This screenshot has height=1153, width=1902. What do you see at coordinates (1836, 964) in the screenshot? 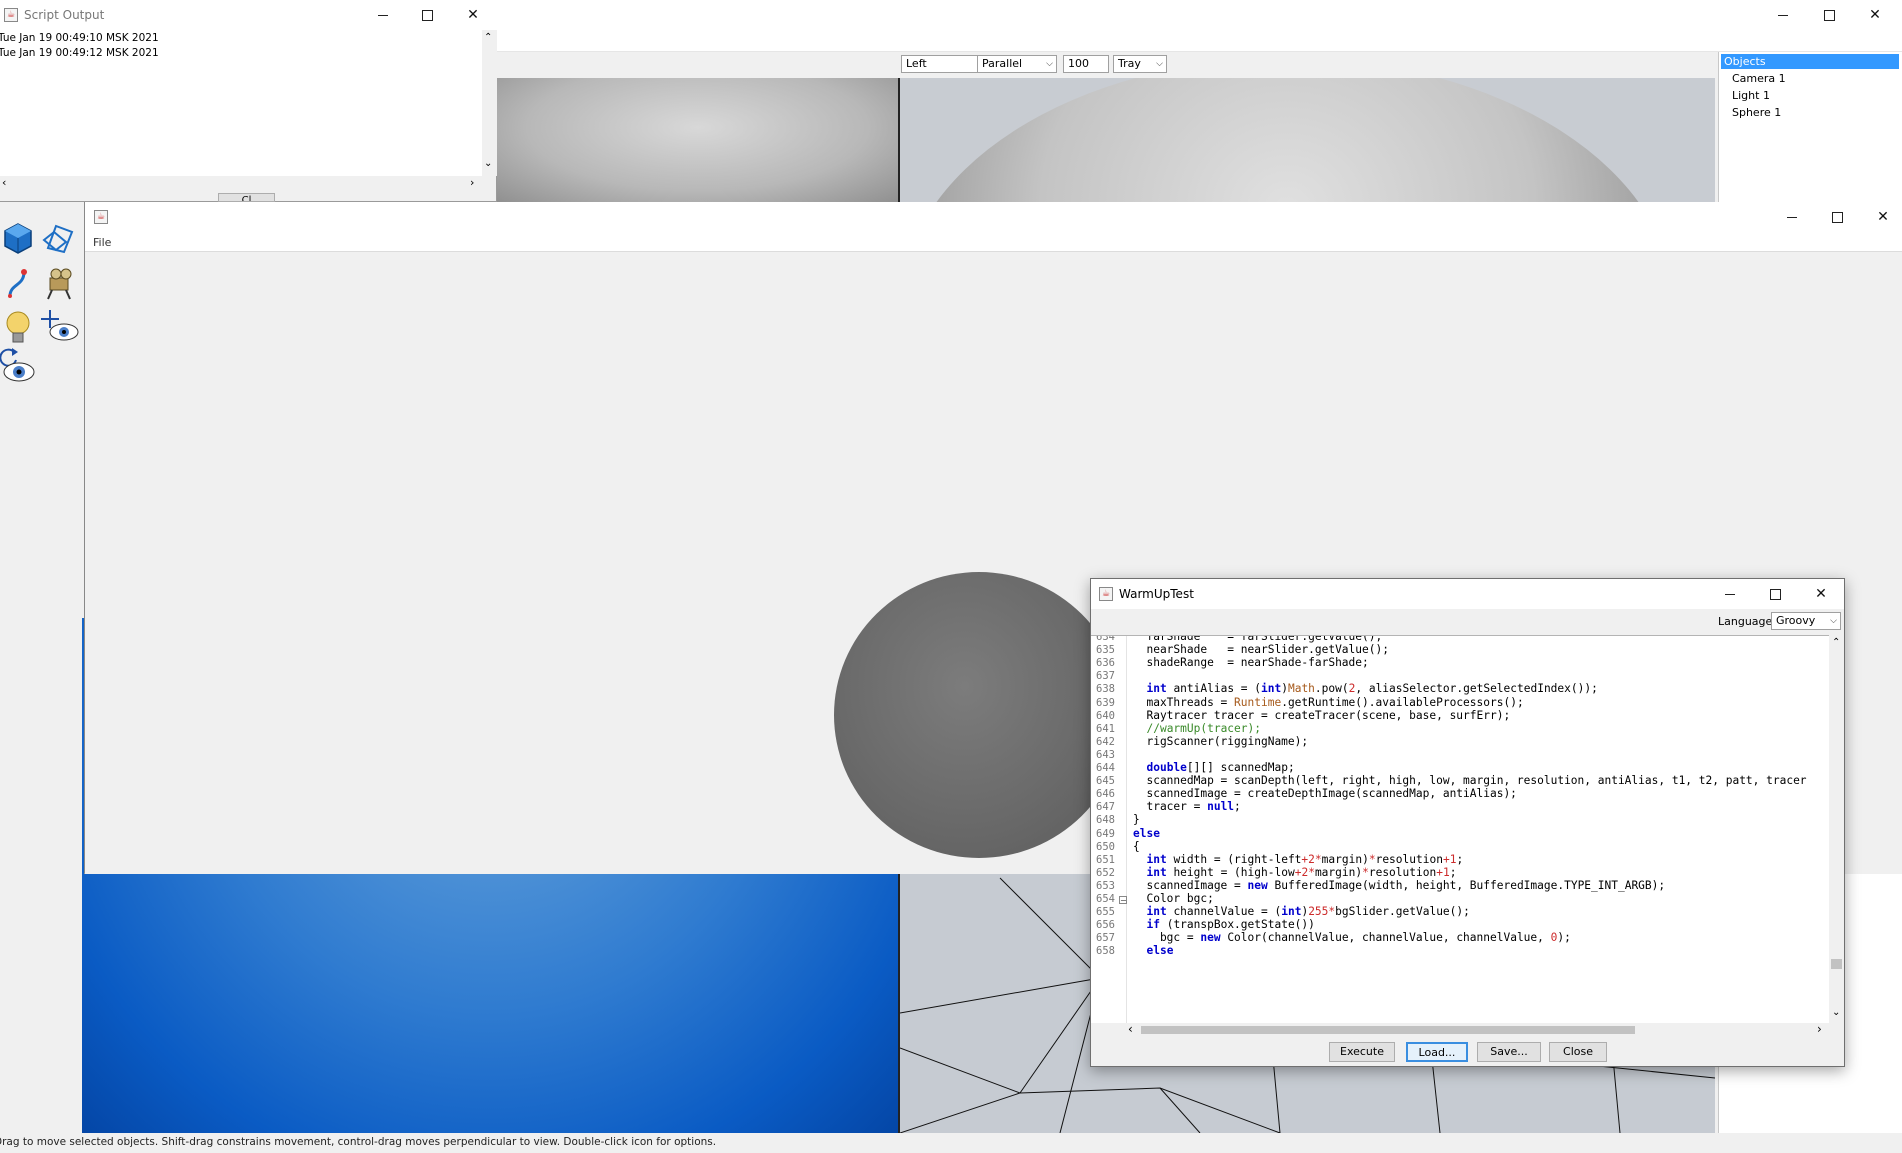
I see `scroll-thumb` at bounding box center [1836, 964].